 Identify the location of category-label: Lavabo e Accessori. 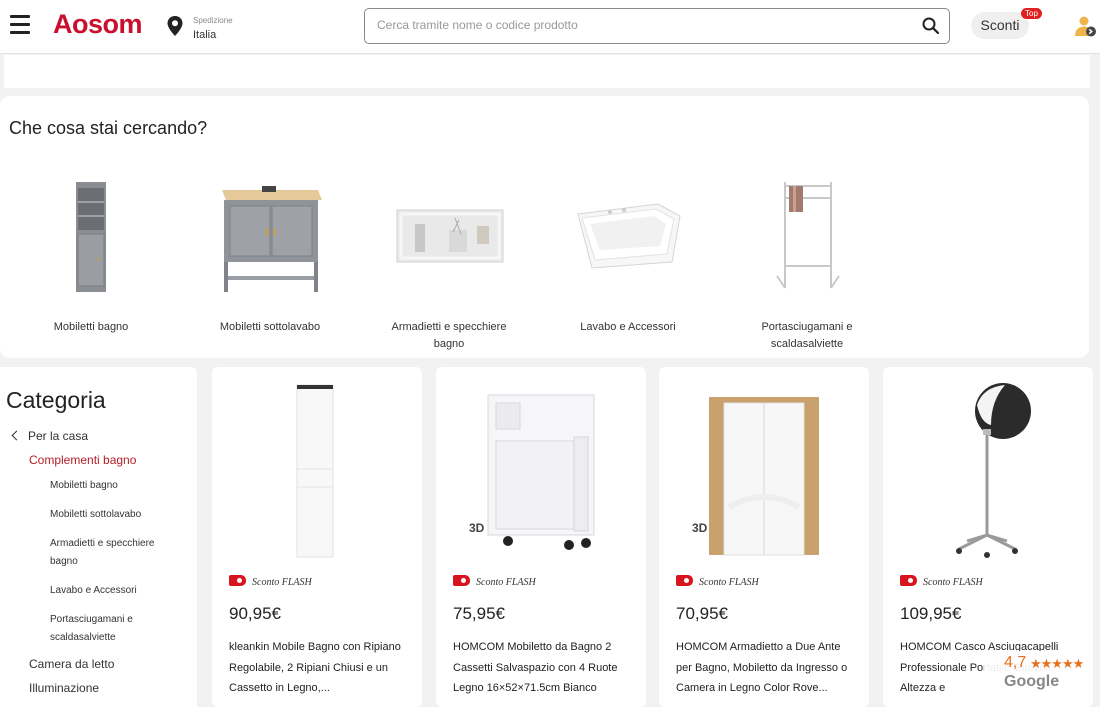
(628, 327).